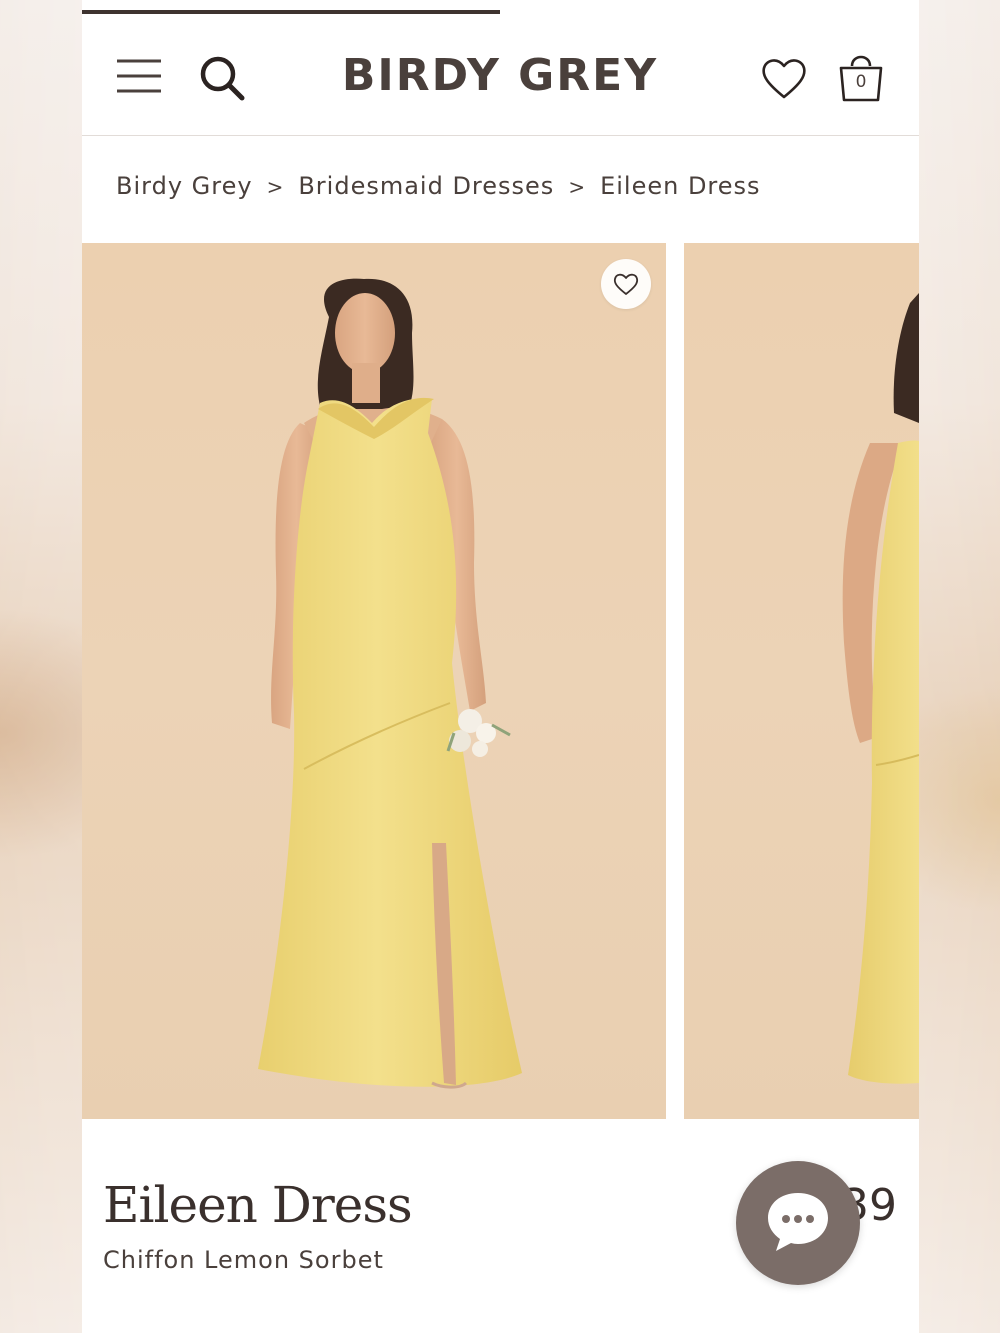 The width and height of the screenshot is (1000, 1333). I want to click on chat-bubble-icon, so click(798, 1222).